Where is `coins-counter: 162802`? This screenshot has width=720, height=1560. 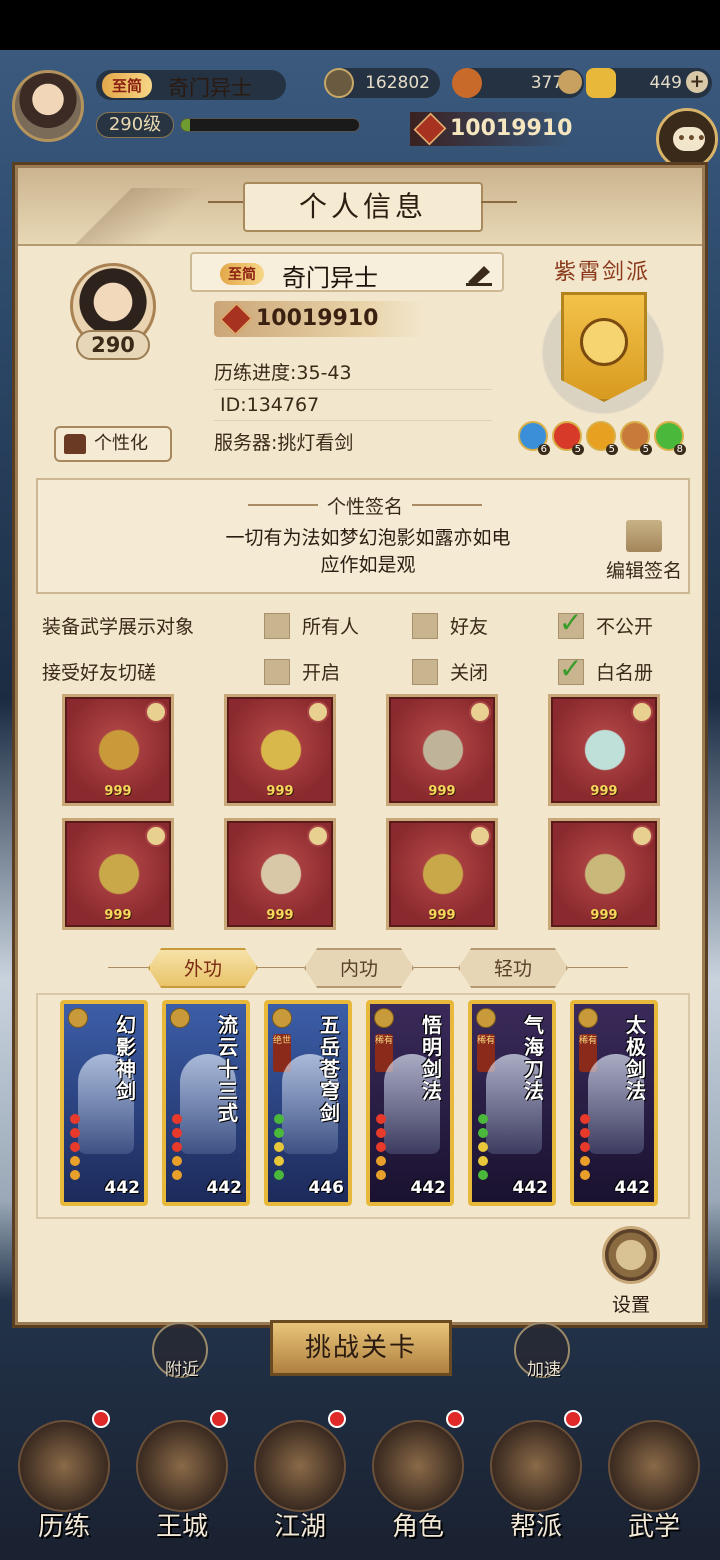 coins-counter: 162802 is located at coordinates (382, 83).